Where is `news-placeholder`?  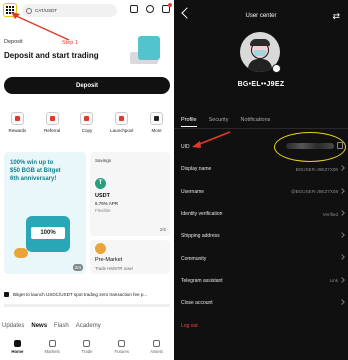
news-placeholder is located at coordinates (87, 305).